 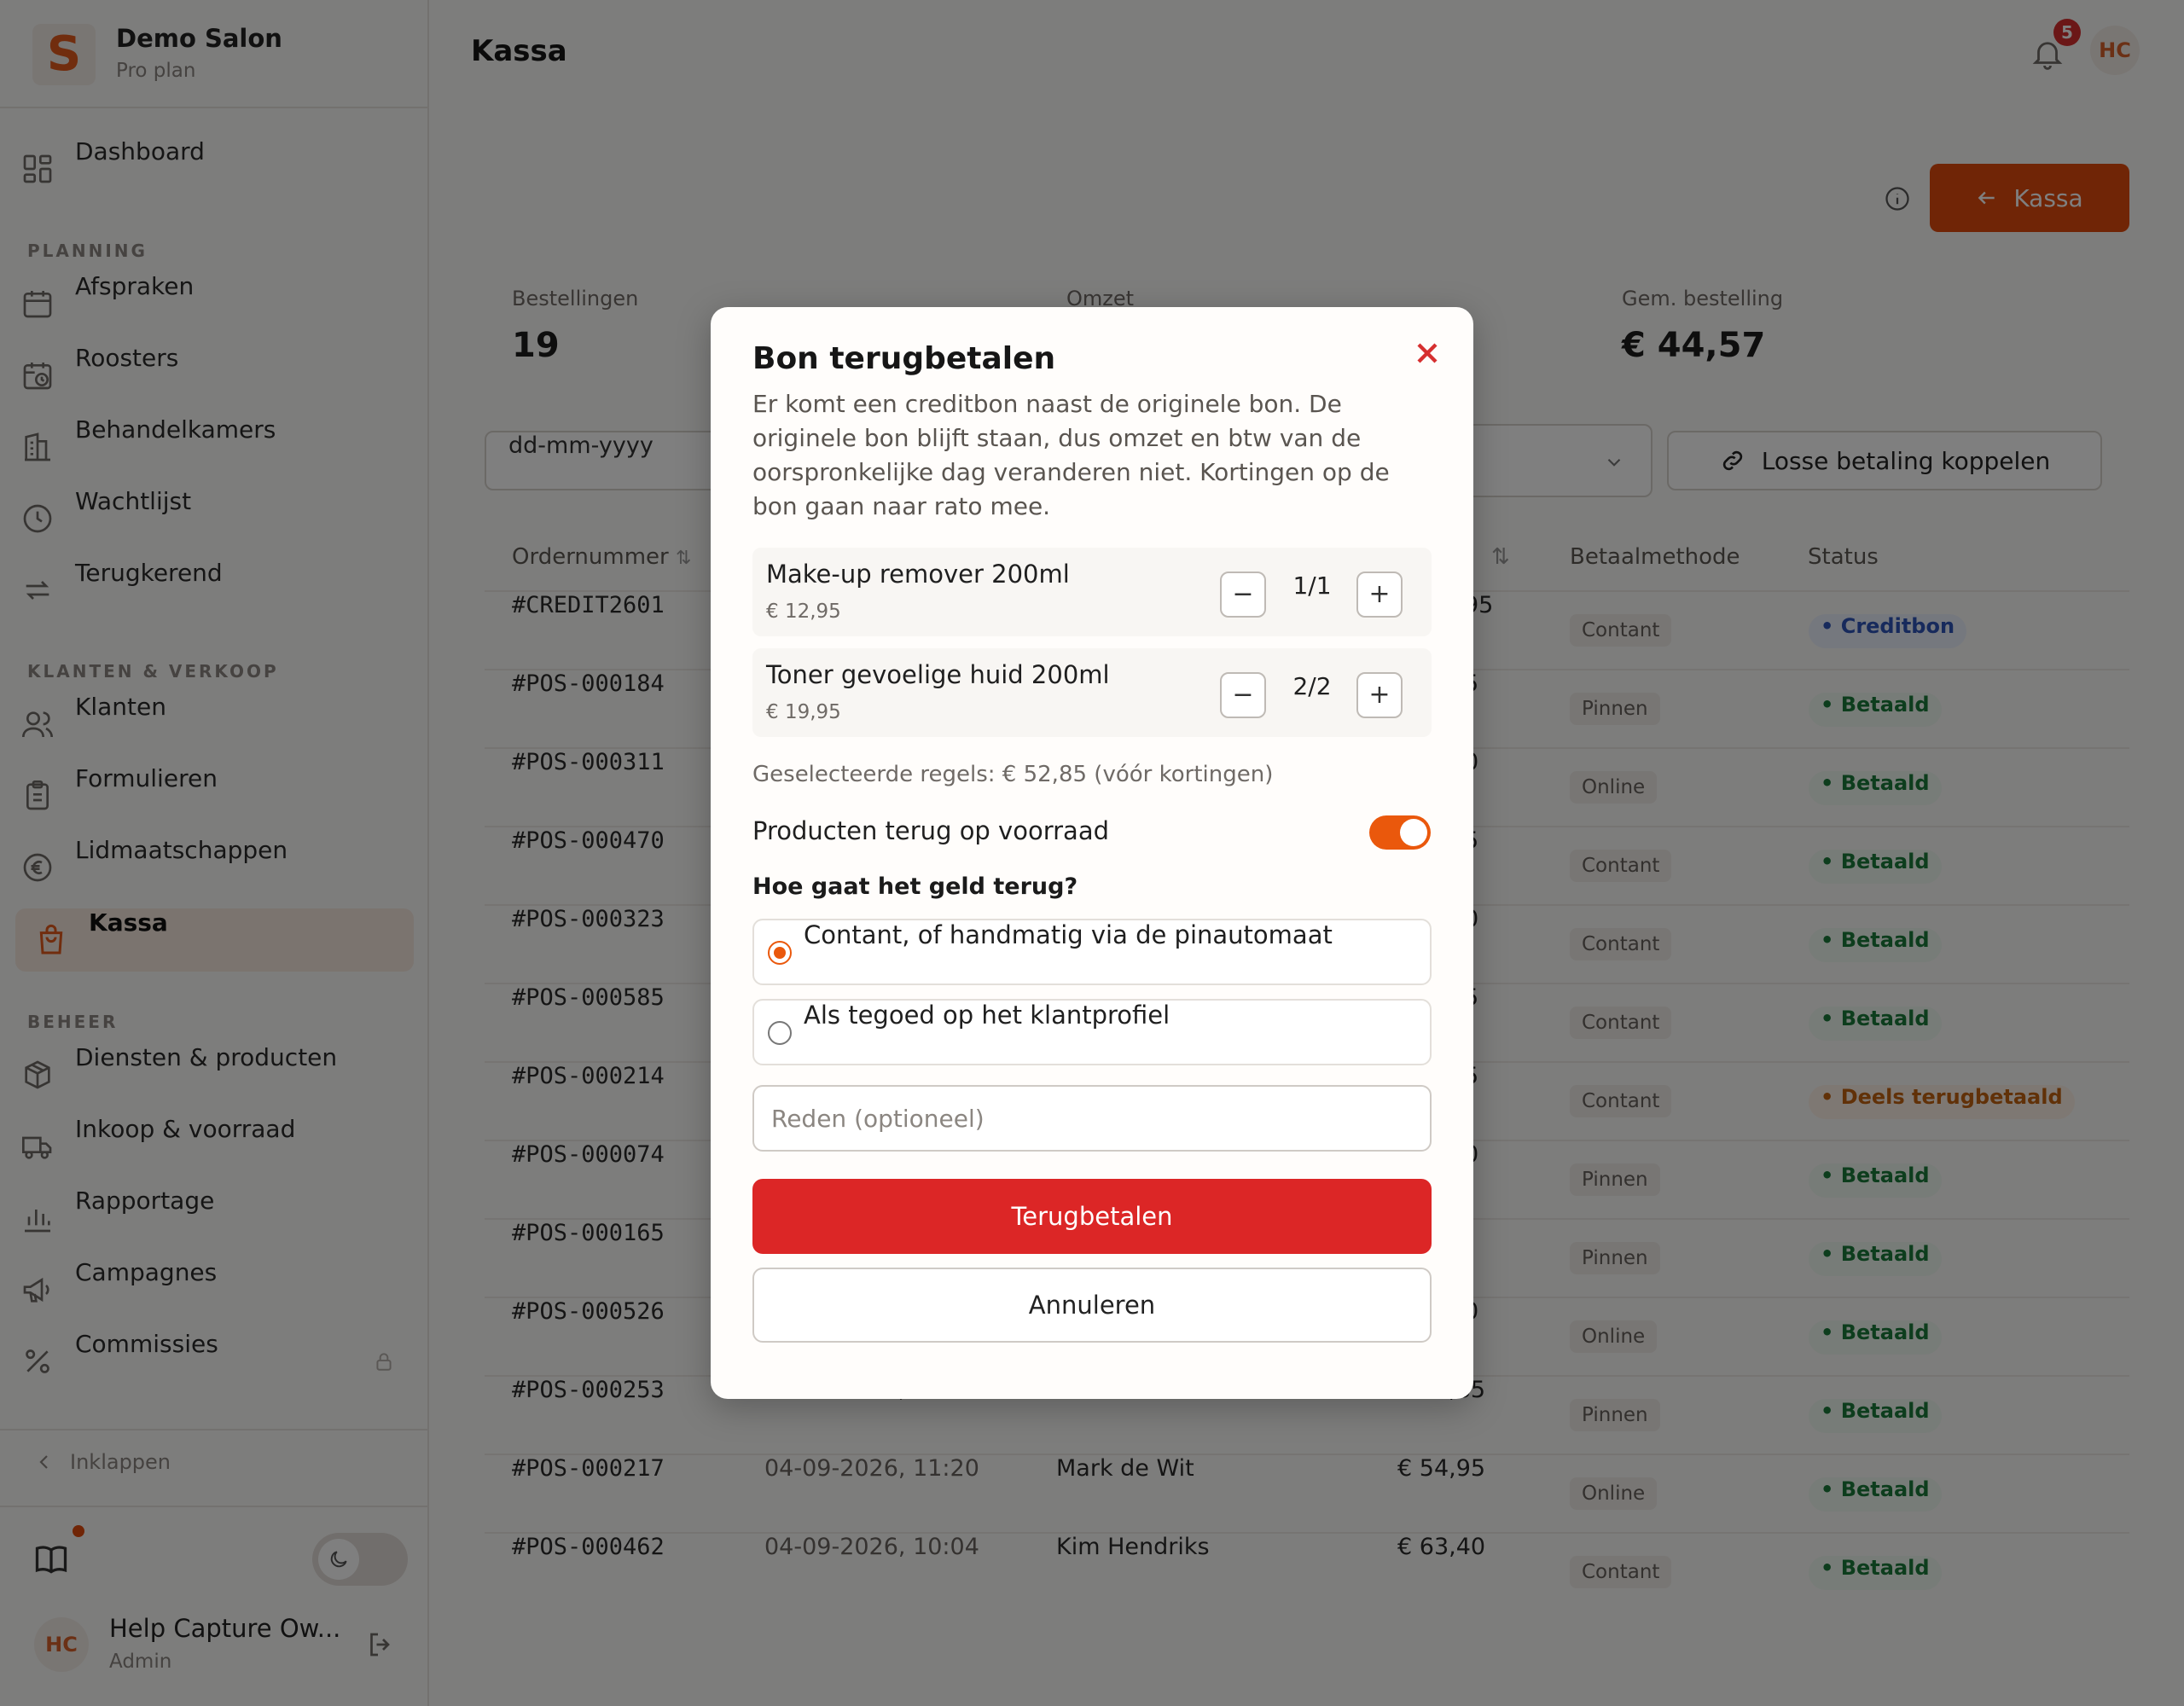 What do you see at coordinates (1068, 935) in the screenshot?
I see `radio-label: Contant, of handmatig via de pinautomaat` at bounding box center [1068, 935].